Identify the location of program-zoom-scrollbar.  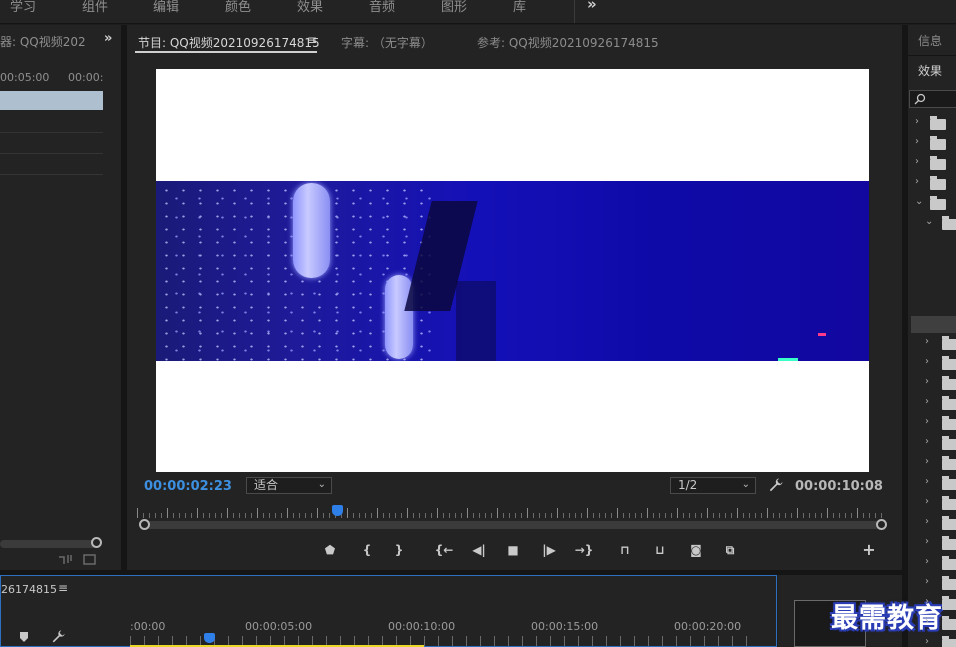
(513, 525).